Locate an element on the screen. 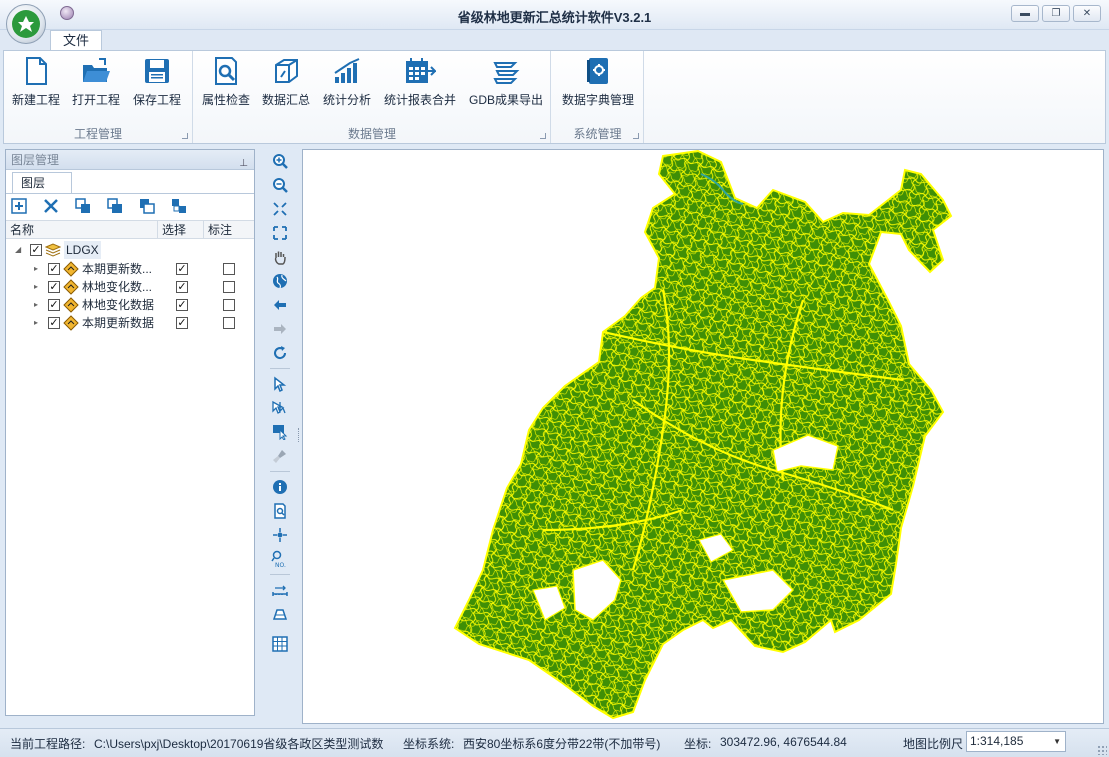 The image size is (1109, 757). close-button: ✕ is located at coordinates (1087, 13).